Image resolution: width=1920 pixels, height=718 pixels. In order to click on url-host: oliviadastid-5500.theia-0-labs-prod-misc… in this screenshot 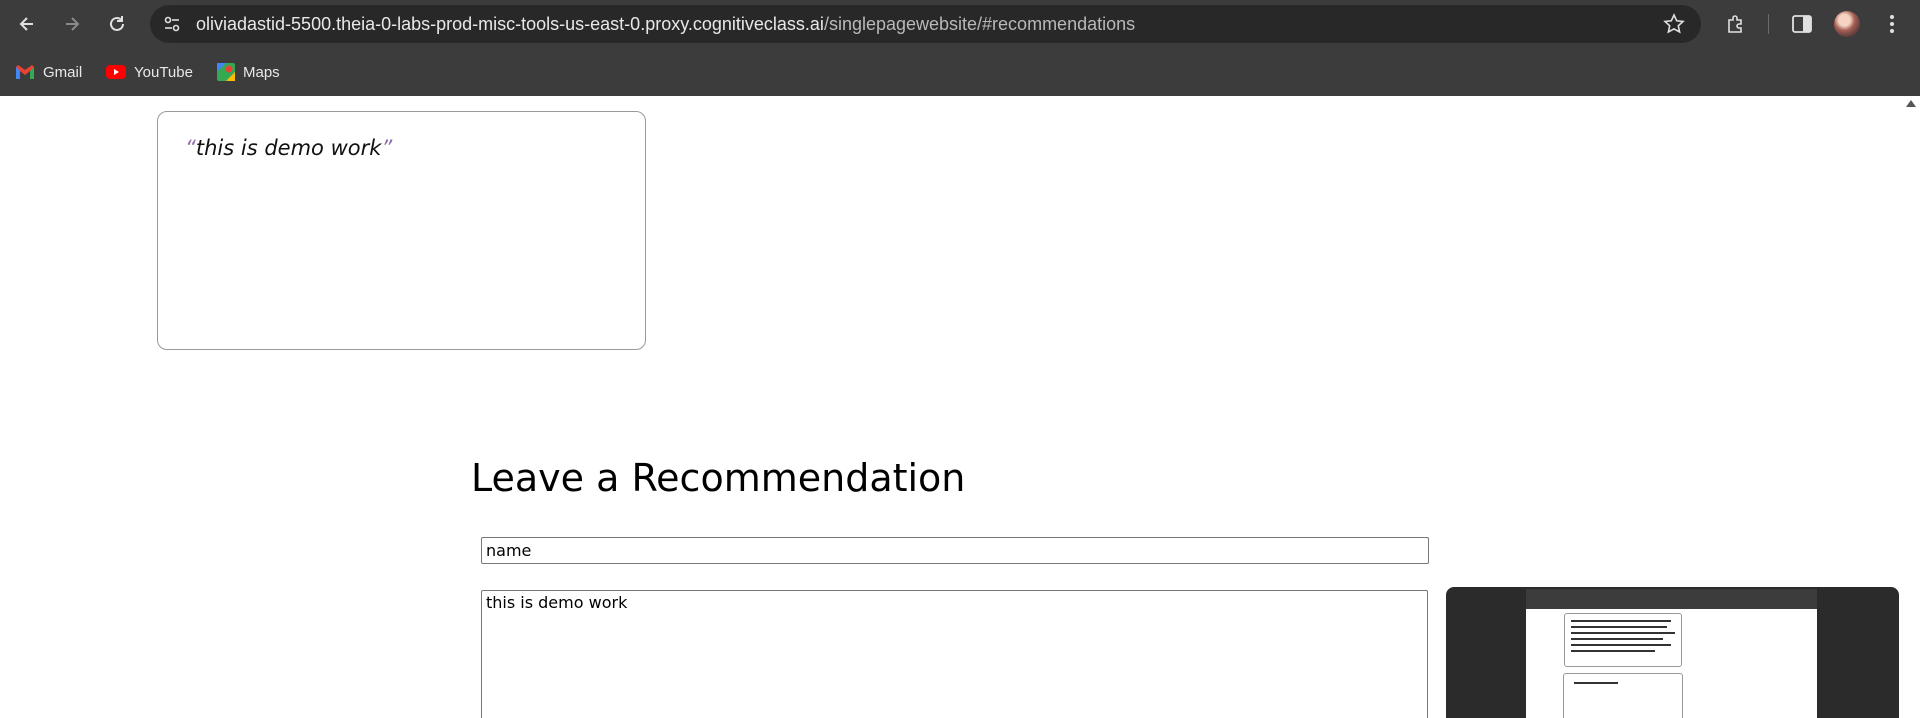, I will do `click(510, 24)`.